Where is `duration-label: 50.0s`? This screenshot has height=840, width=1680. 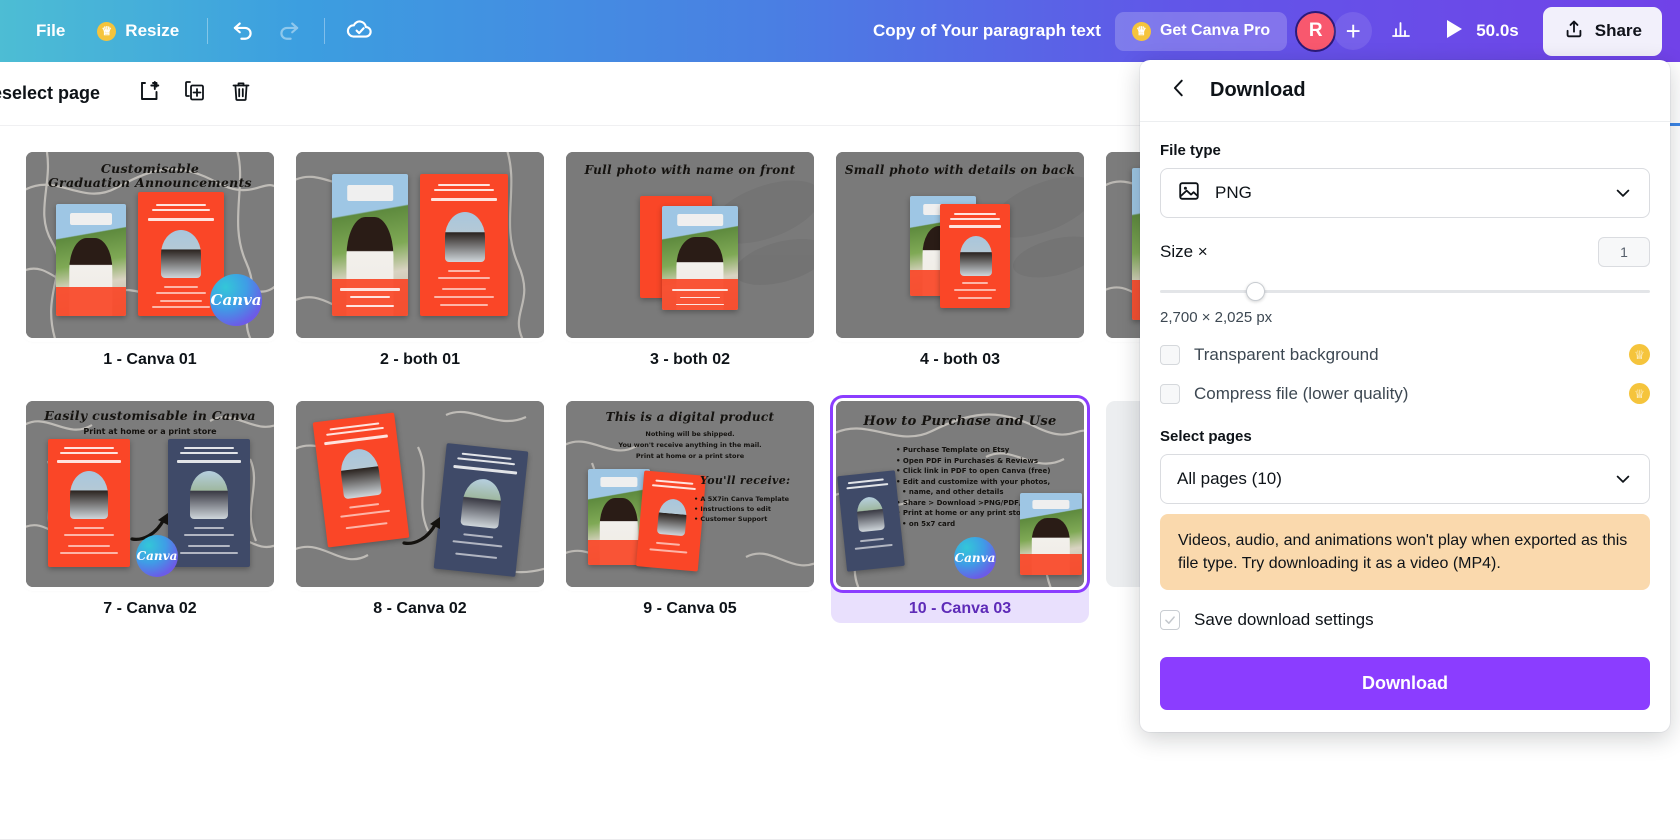 duration-label: 50.0s is located at coordinates (1497, 30).